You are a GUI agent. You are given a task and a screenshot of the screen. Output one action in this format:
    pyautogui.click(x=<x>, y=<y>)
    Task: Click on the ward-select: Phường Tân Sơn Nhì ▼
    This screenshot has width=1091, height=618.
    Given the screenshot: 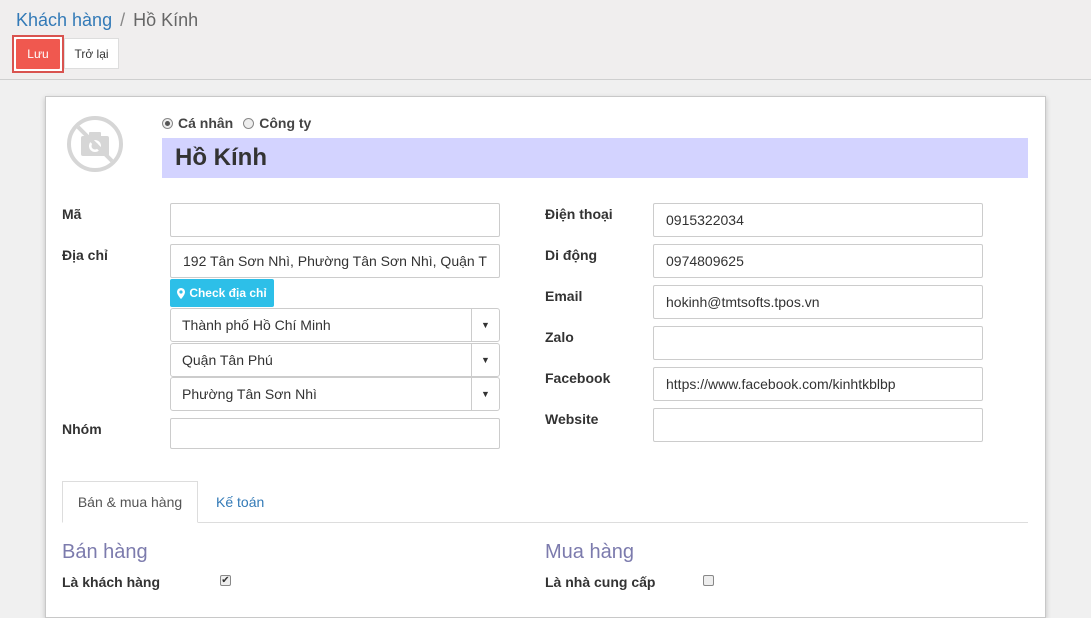 What is the action you would take?
    pyautogui.click(x=335, y=394)
    